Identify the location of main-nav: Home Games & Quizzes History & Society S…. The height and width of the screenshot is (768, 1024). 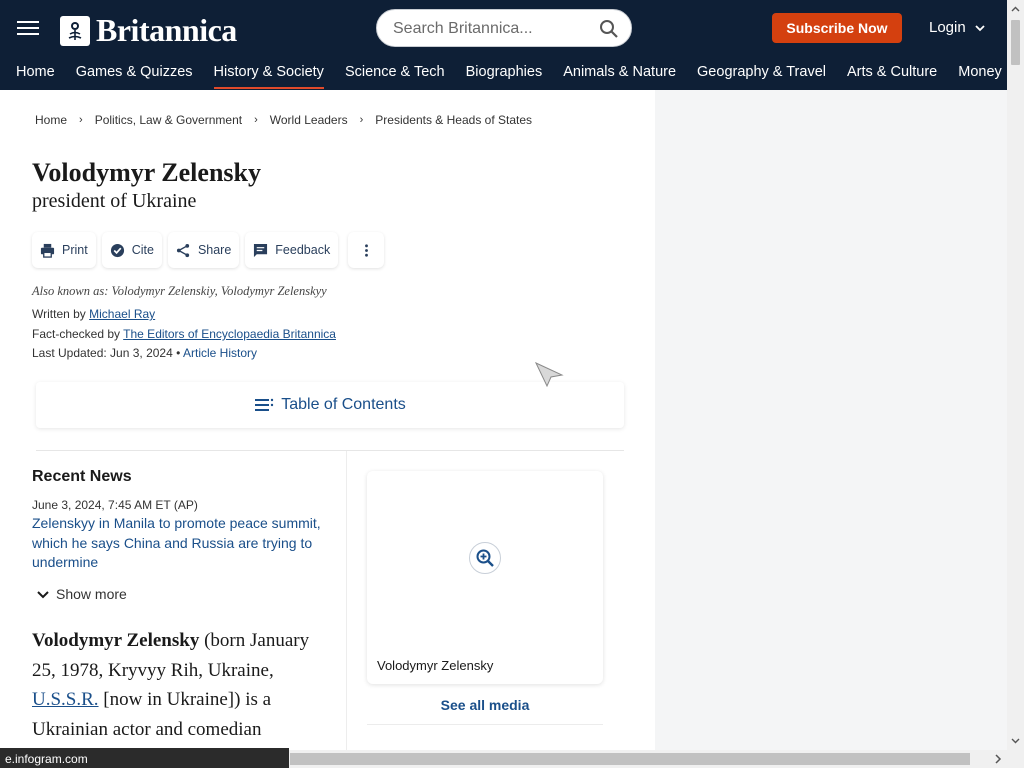
(512, 75).